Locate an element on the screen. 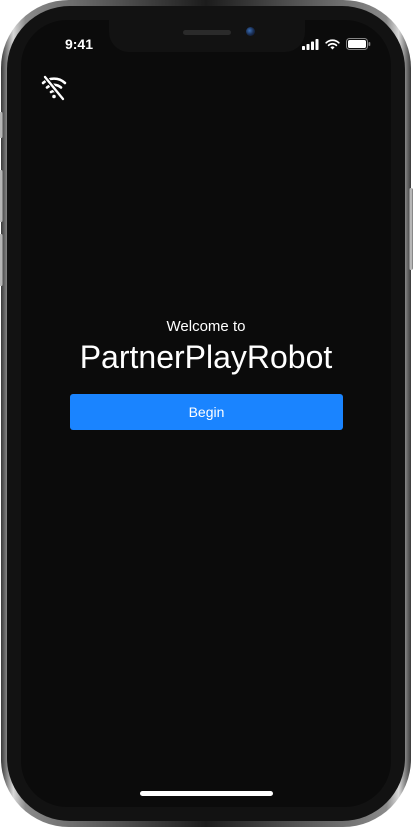  front-camera is located at coordinates (250, 31).